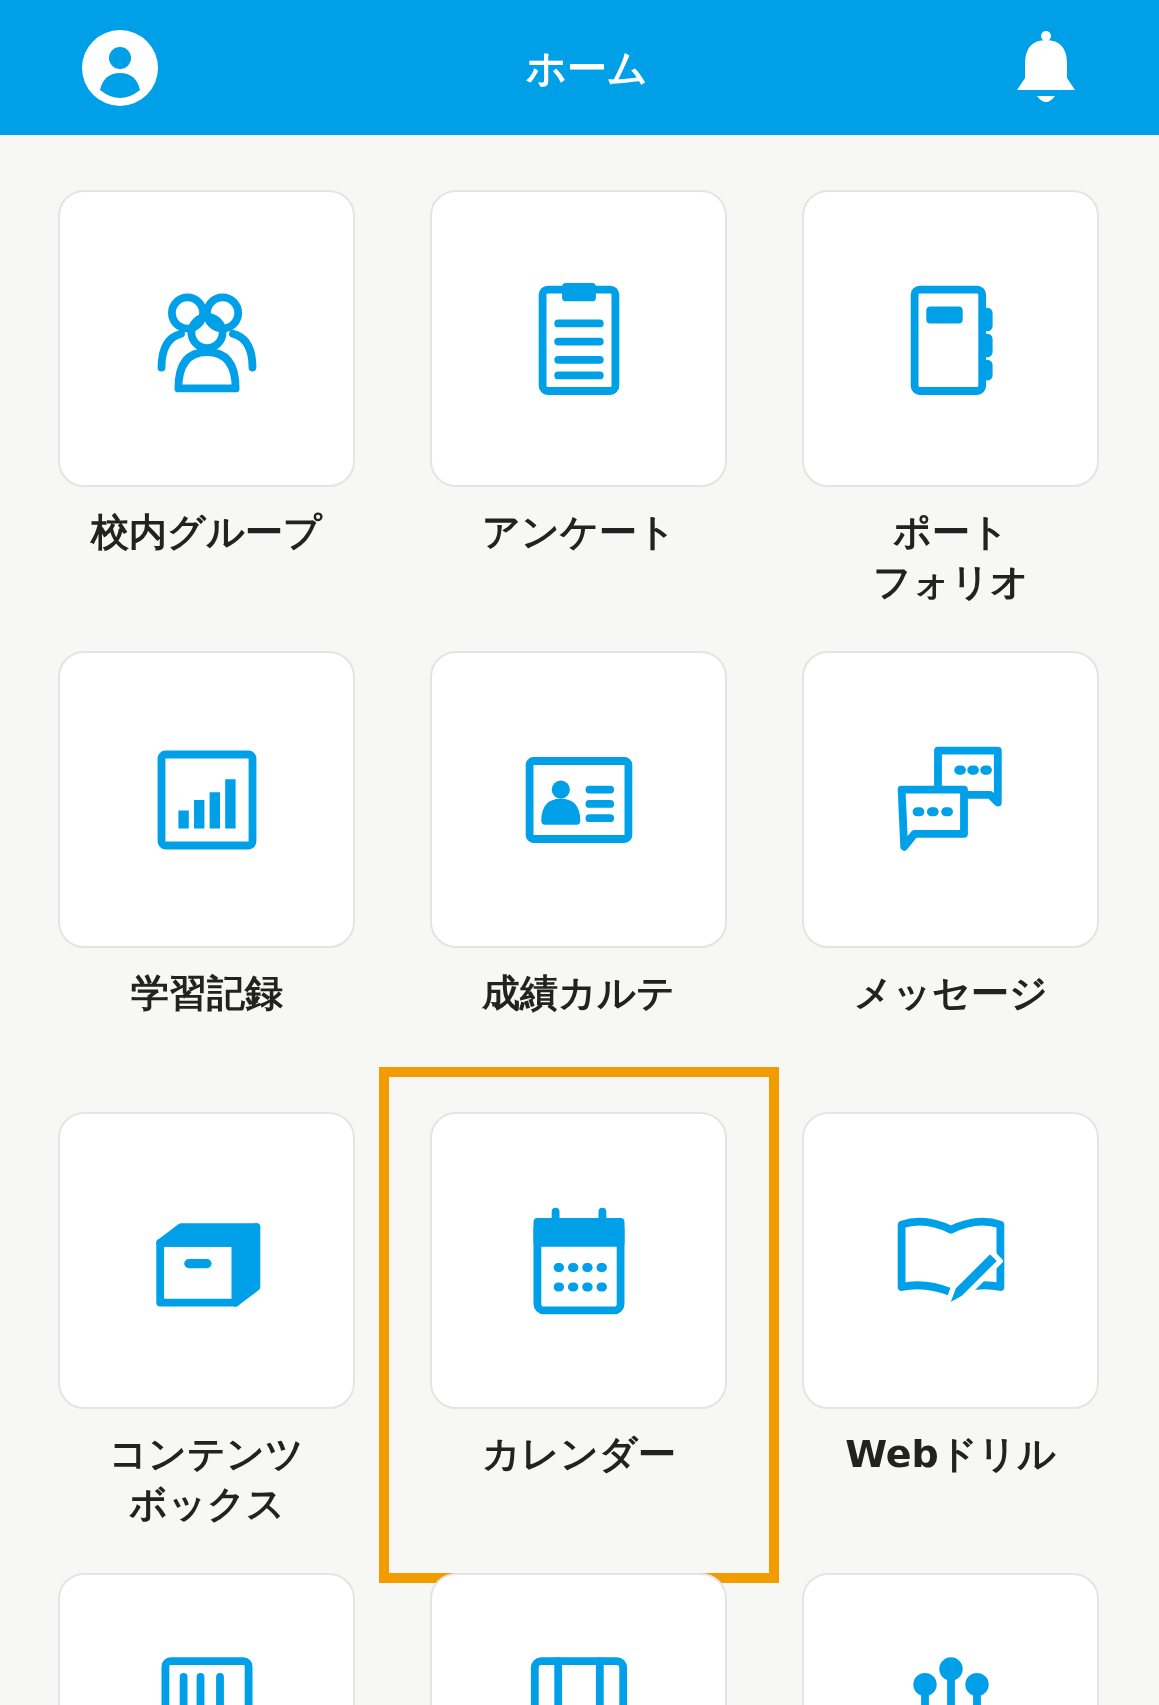 Image resolution: width=1159 pixels, height=1705 pixels. What do you see at coordinates (206, 993) in the screenshot?
I see `tile-label: 学習記録` at bounding box center [206, 993].